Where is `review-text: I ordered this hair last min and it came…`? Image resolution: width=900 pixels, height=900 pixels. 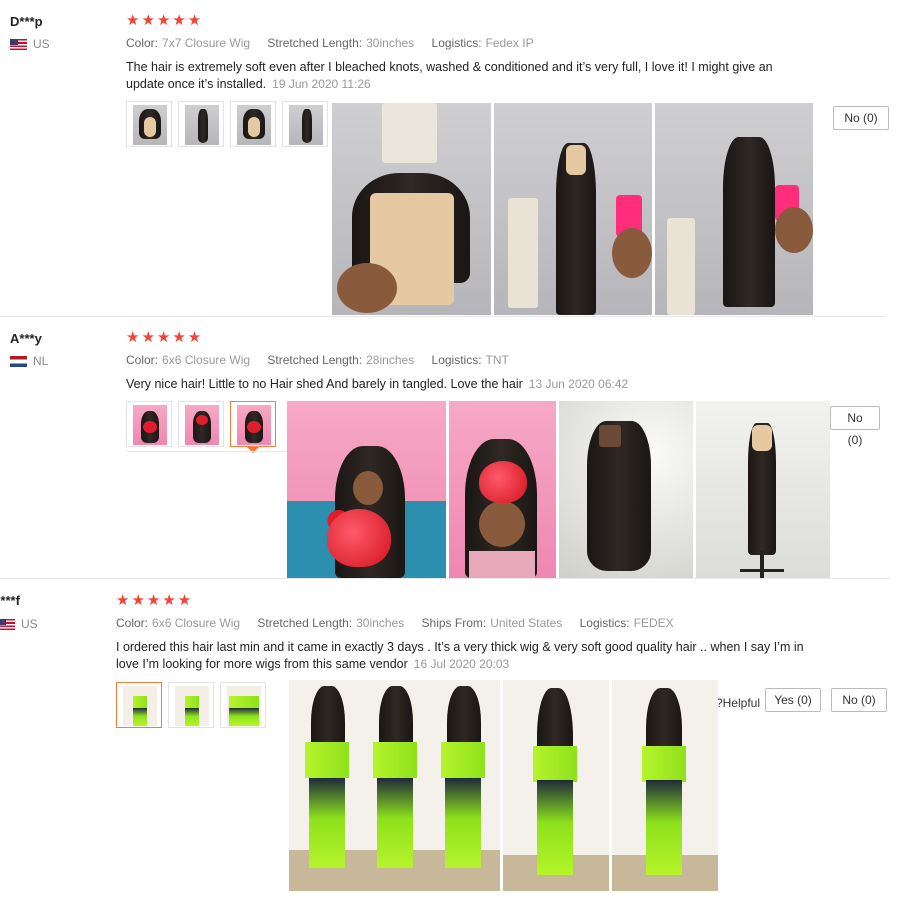
review-text: I ordered this hair last min and it came… is located at coordinates (460, 655).